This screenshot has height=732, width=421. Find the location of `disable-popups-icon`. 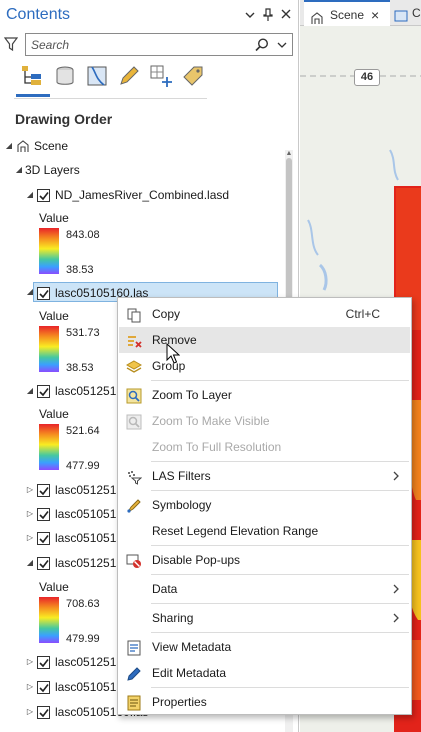

disable-popups-icon is located at coordinates (134, 560).